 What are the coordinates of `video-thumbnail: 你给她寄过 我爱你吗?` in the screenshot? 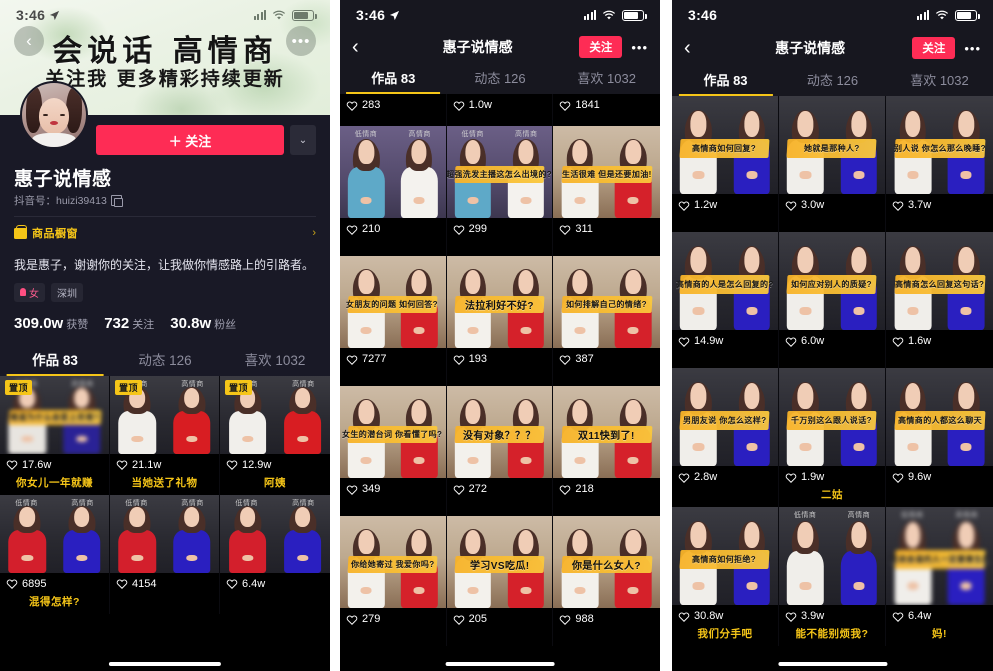 It's located at (393, 562).